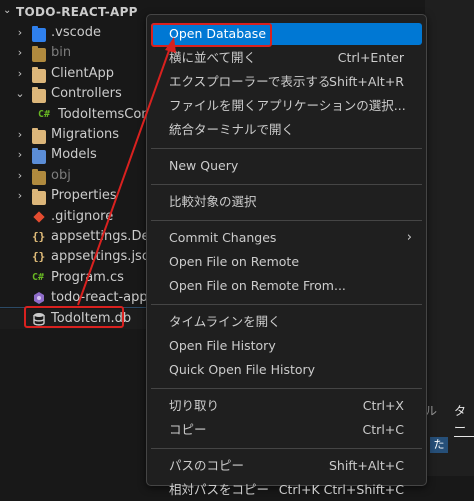 The image size is (474, 501). I want to click on tree-item-label: Program.cs, so click(87, 277).